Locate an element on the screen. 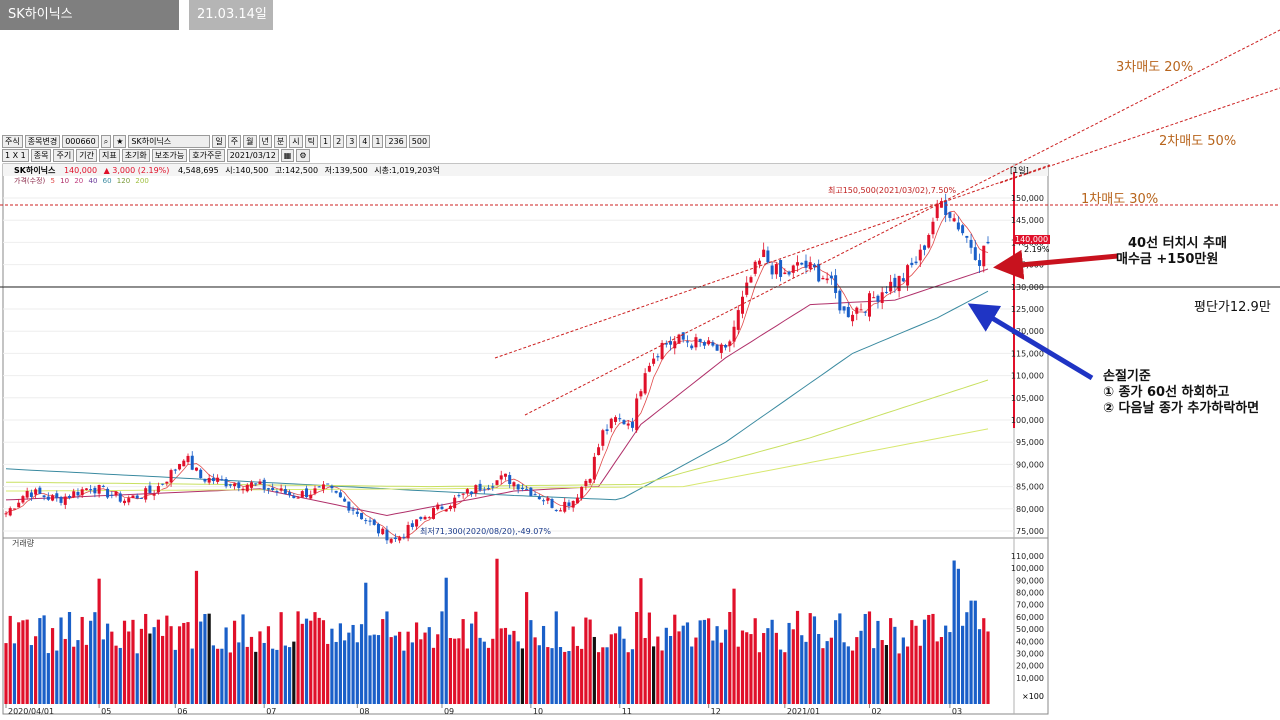 This screenshot has height=720, width=1280. price-bar-price: 140,000 is located at coordinates (80, 170).